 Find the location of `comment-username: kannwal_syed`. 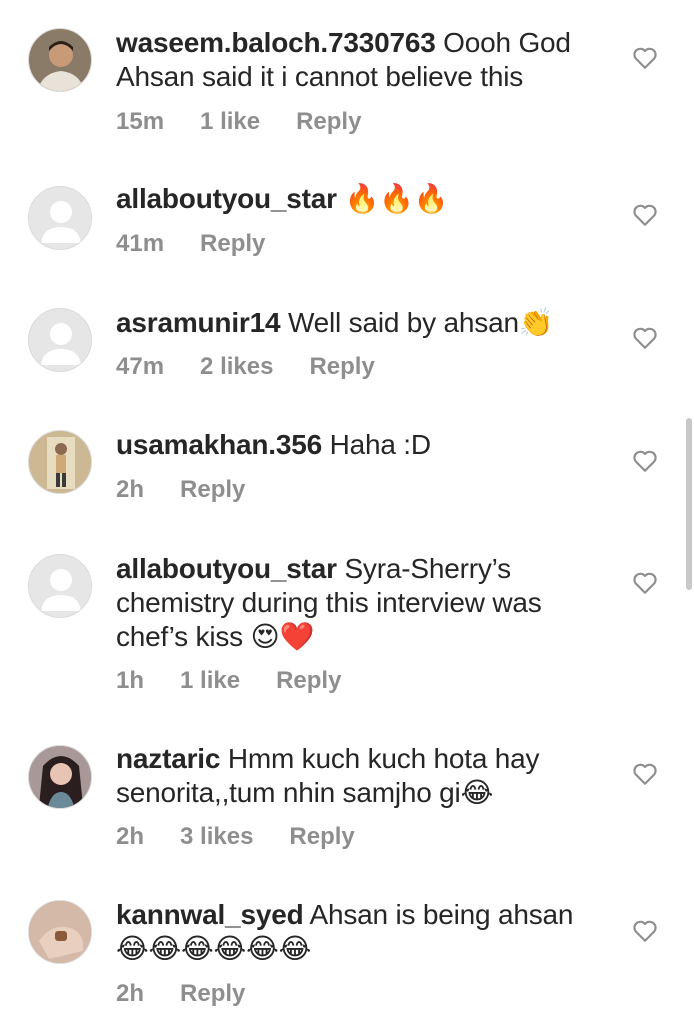

comment-username: kannwal_syed is located at coordinates (210, 914).